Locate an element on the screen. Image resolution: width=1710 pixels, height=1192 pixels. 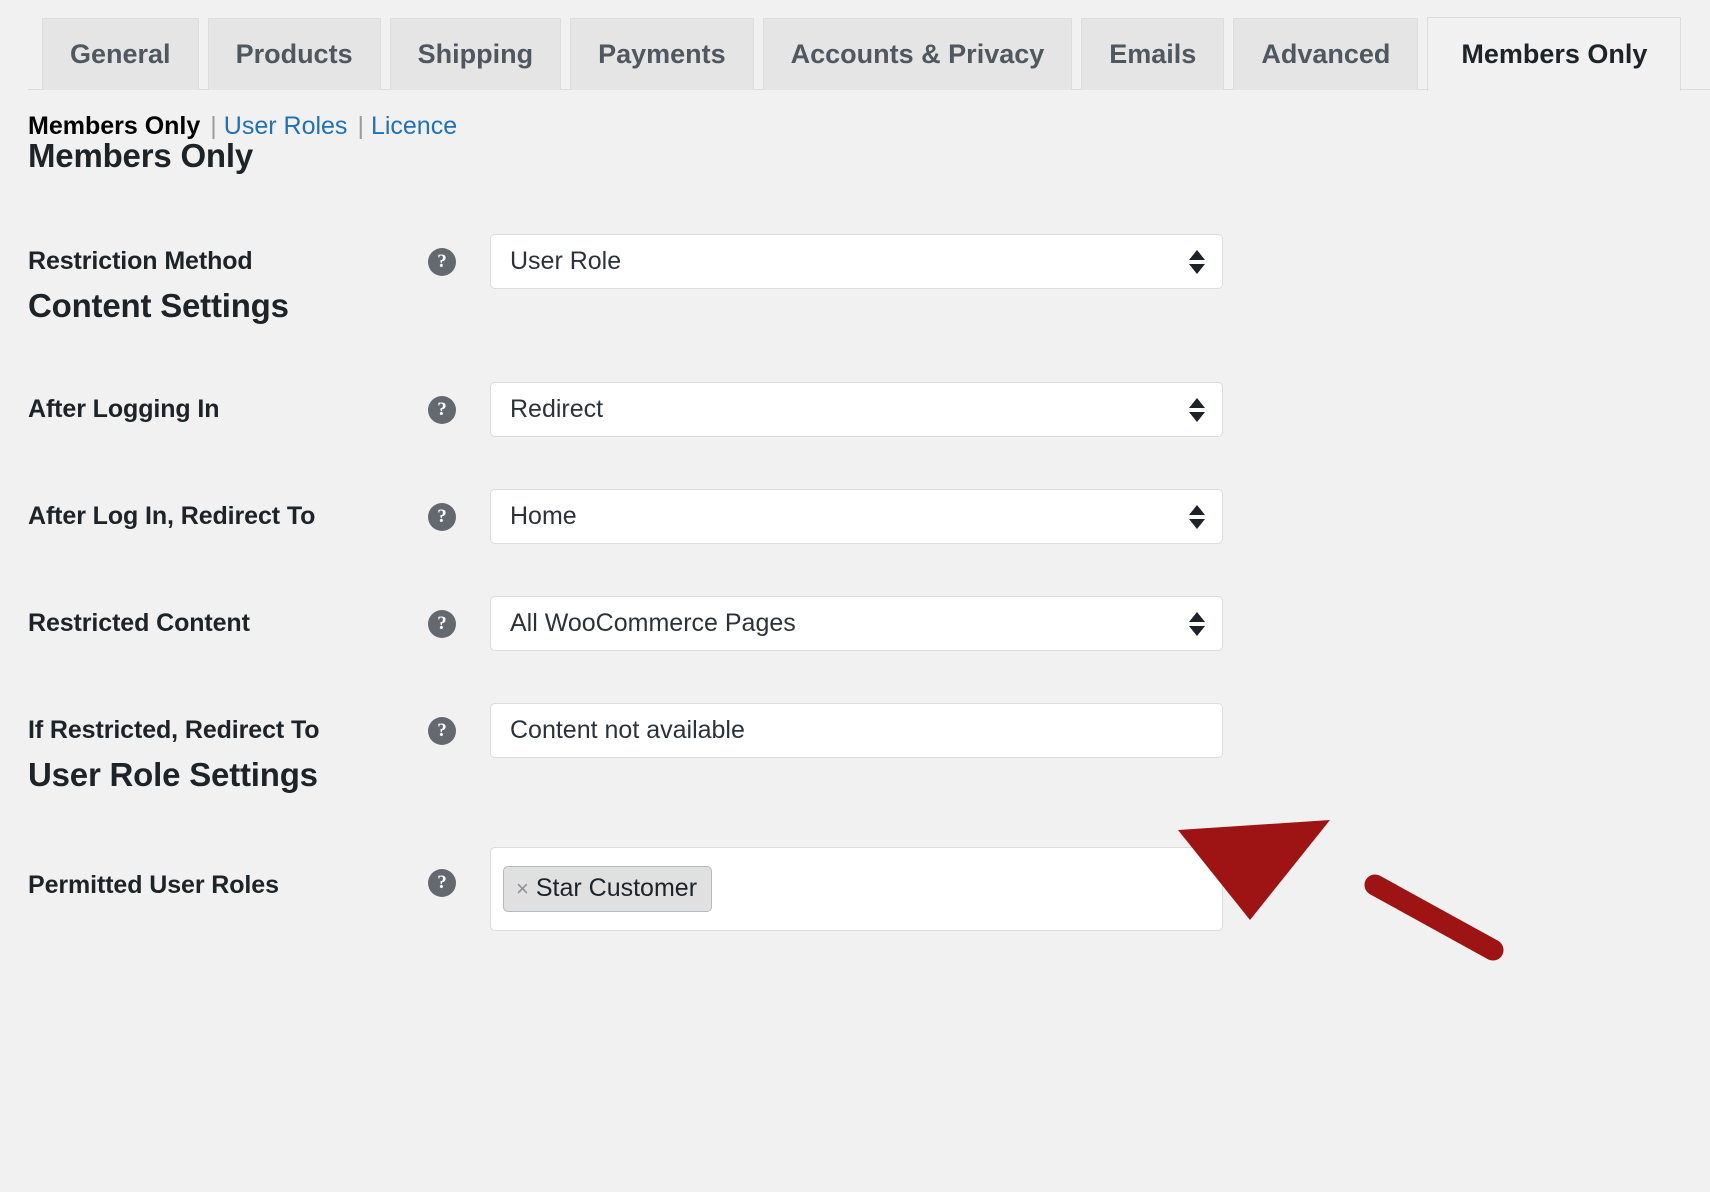
row-permitted-user-roles: Permitted User Roles ? × Star Customer is located at coordinates (869, 889).